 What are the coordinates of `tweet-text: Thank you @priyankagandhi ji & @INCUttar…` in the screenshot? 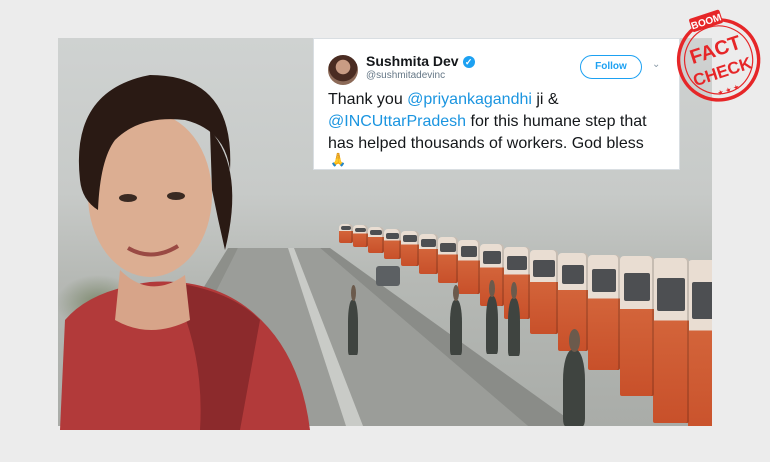 It's located at (499, 122).